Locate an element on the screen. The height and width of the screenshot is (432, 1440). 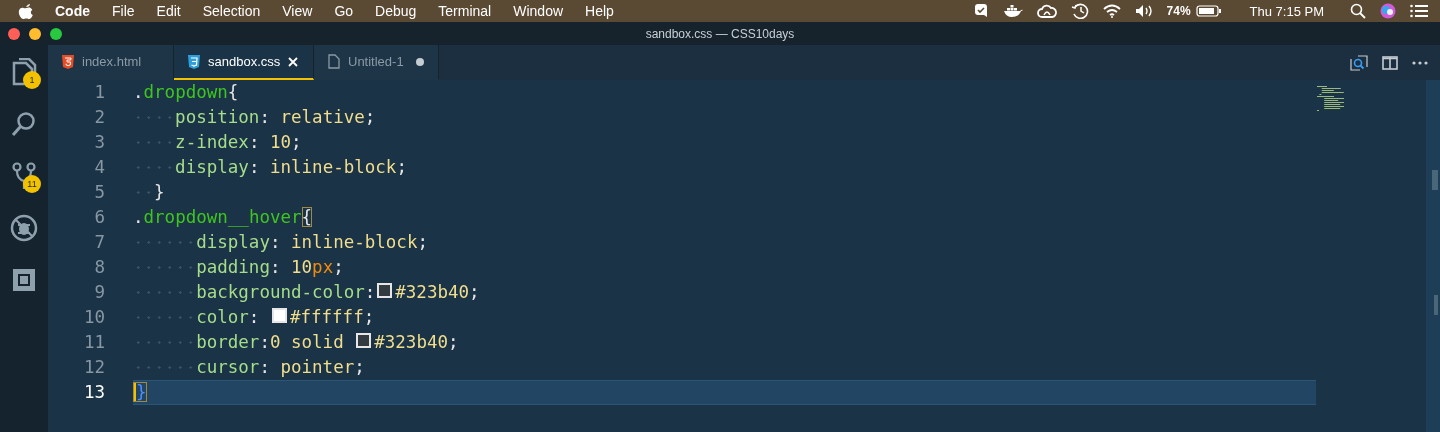
code-line: background-color: #323b40; is located at coordinates (338, 292).